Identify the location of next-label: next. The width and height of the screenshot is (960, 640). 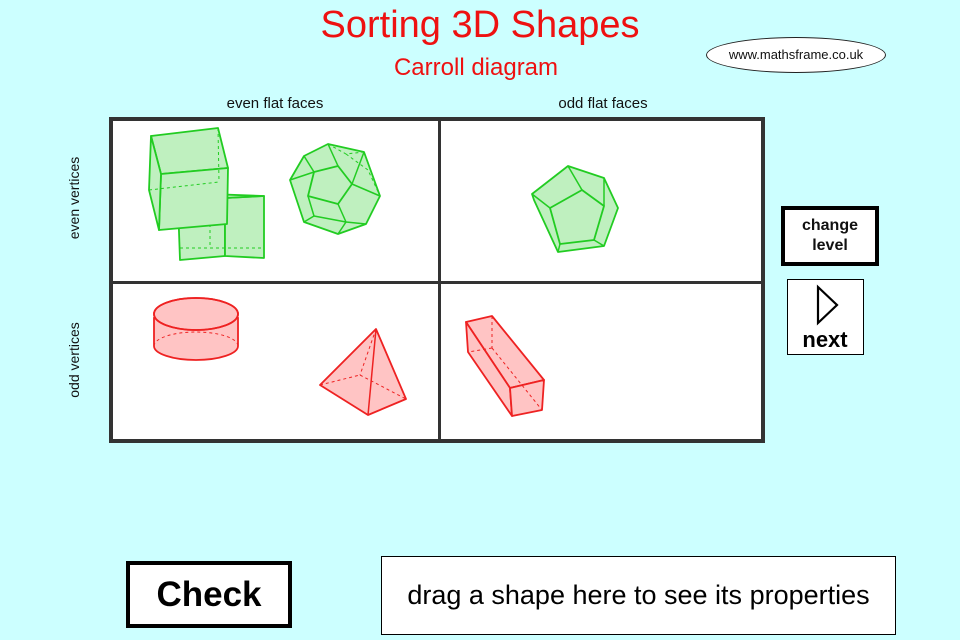
(825, 339).